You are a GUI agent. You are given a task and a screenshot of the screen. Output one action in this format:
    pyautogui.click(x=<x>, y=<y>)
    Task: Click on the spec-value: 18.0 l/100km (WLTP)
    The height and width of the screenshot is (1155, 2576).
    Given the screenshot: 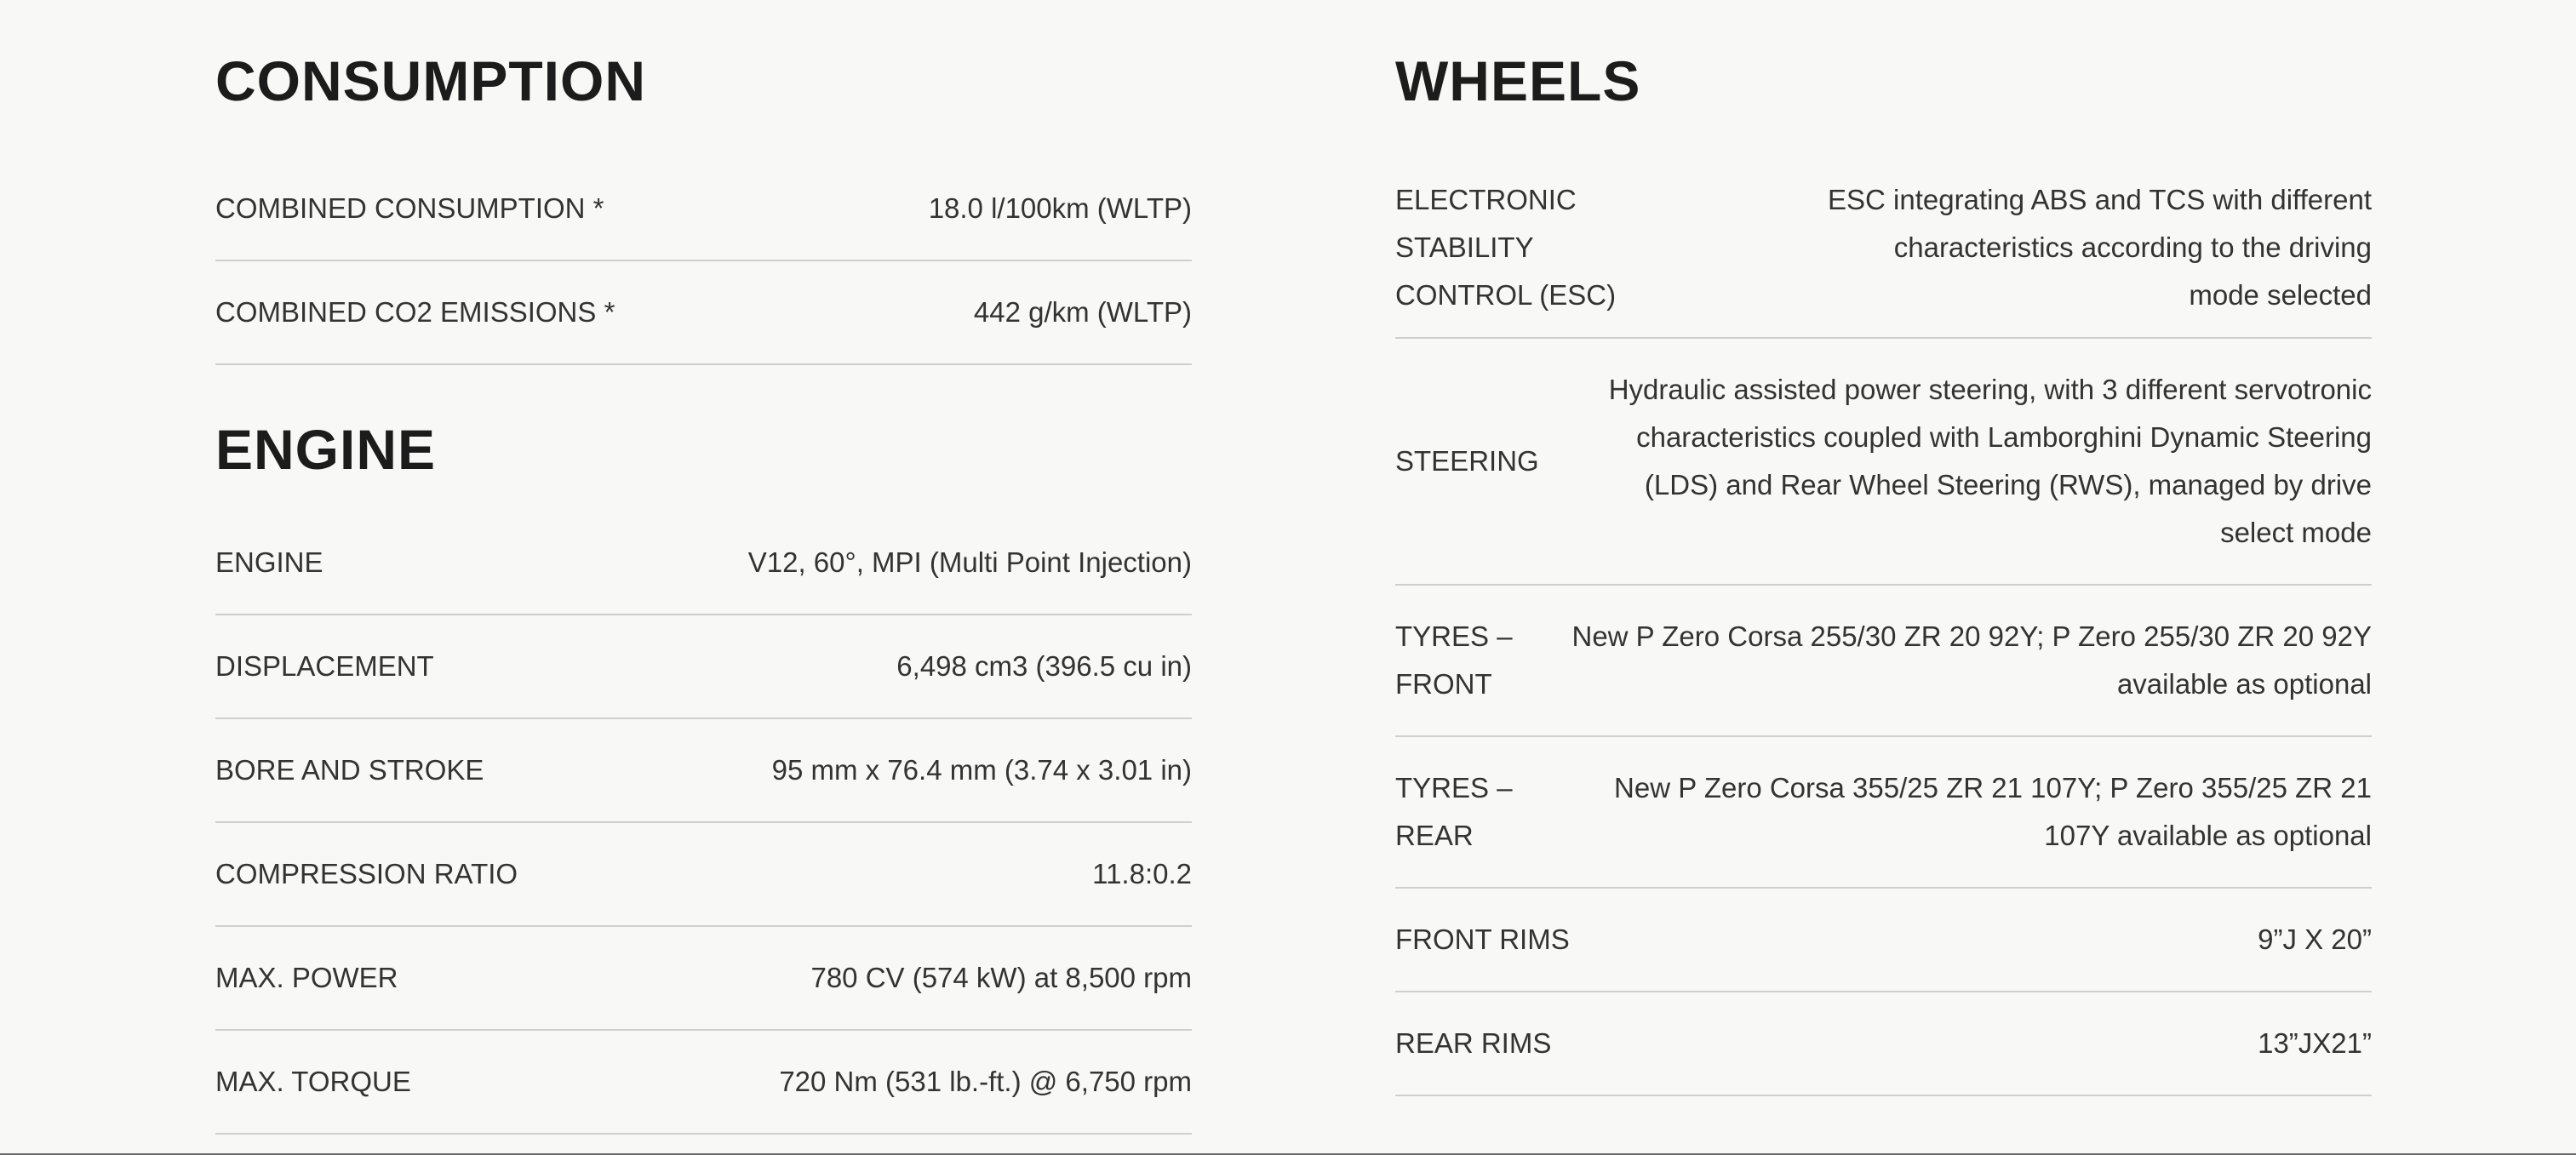 What is the action you would take?
    pyautogui.click(x=1060, y=208)
    